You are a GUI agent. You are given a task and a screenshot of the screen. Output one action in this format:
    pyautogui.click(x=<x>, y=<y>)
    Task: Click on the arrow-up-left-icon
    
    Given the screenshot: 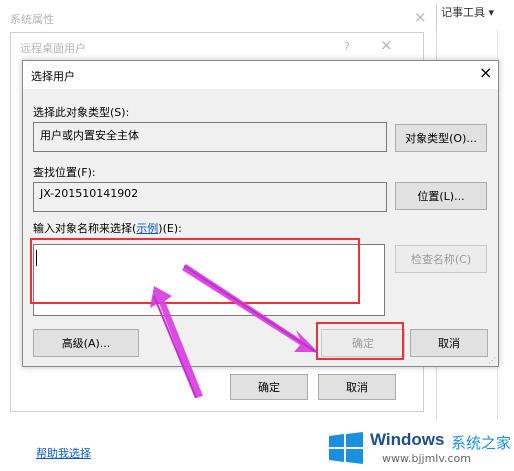 What is the action you would take?
    pyautogui.click(x=176, y=342)
    